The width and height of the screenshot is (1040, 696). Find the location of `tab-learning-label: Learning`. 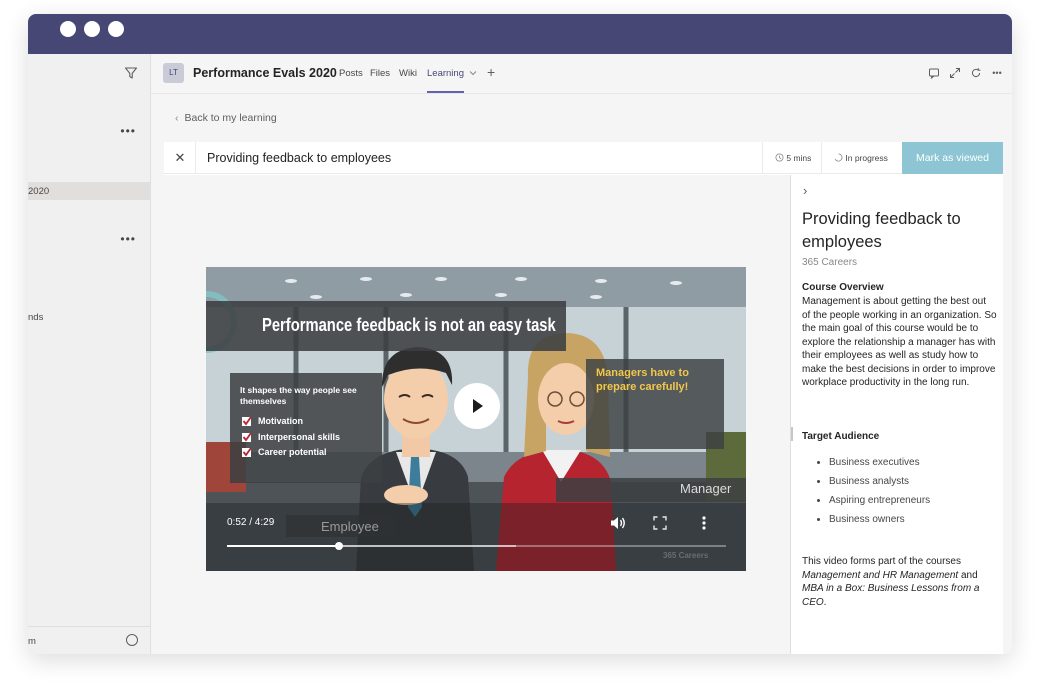

tab-learning-label: Learning is located at coordinates (445, 73).